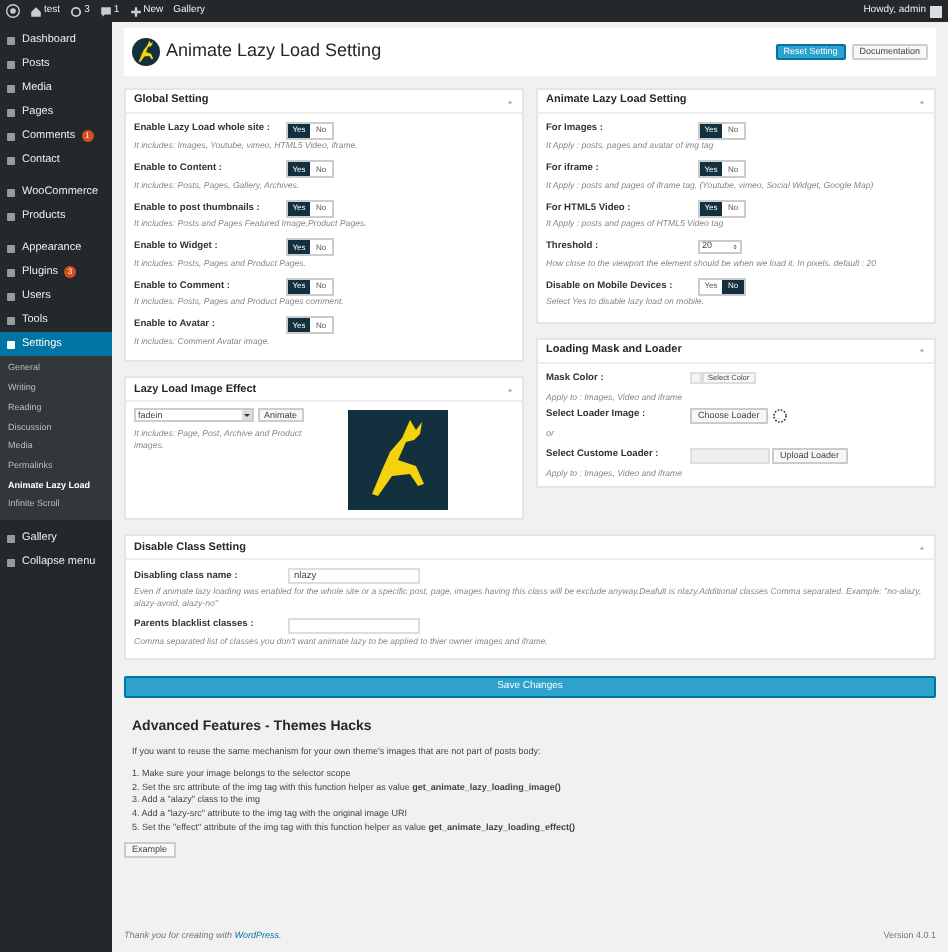 The width and height of the screenshot is (948, 952). Describe the element at coordinates (696, 378) in the screenshot. I see `color-swatch` at that location.